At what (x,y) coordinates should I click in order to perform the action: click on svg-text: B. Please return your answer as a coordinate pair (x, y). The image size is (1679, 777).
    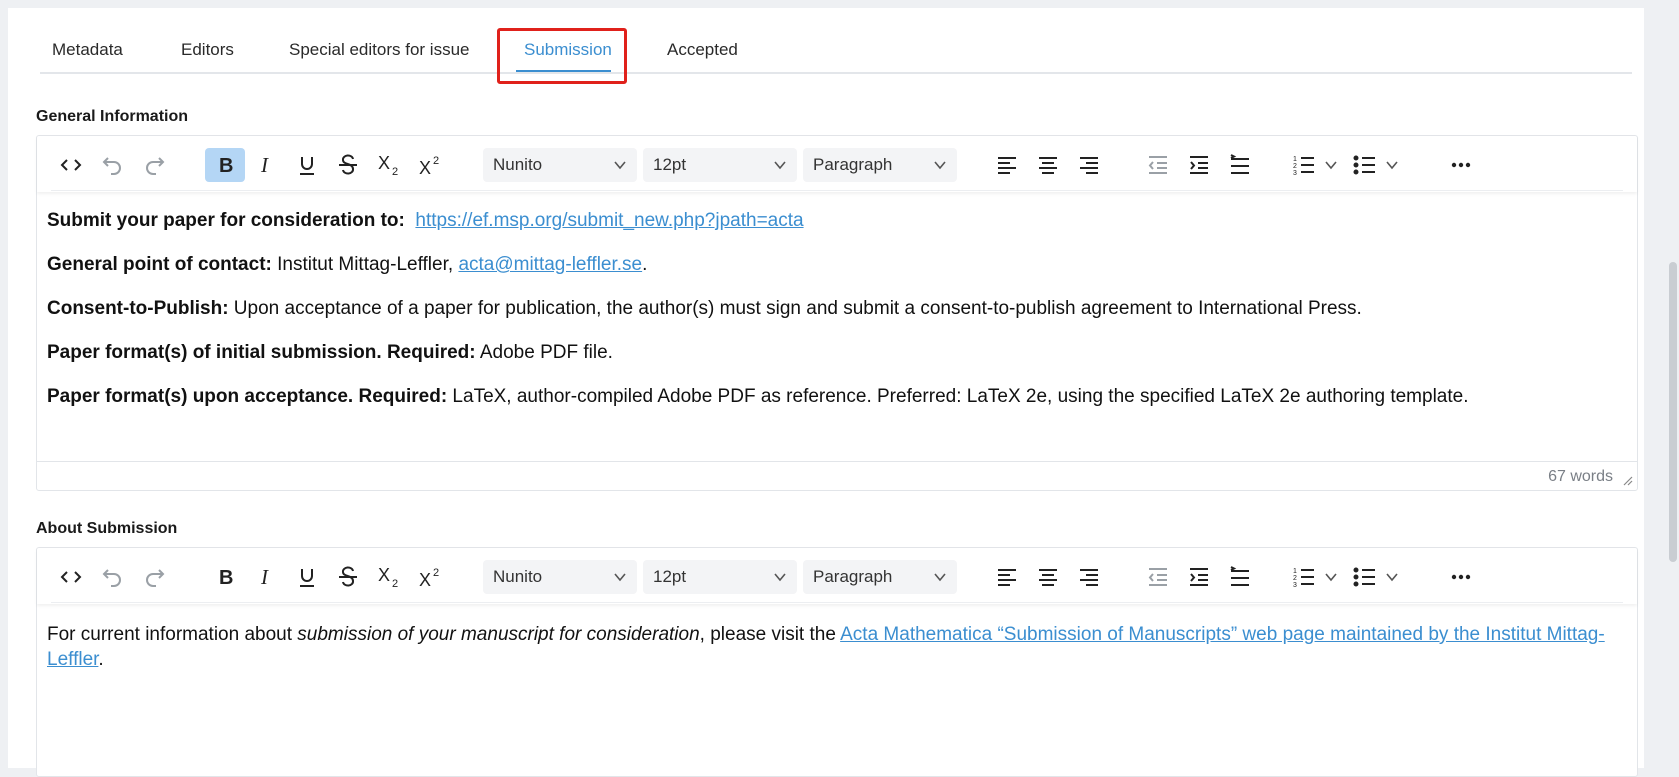
    Looking at the image, I should click on (226, 166).